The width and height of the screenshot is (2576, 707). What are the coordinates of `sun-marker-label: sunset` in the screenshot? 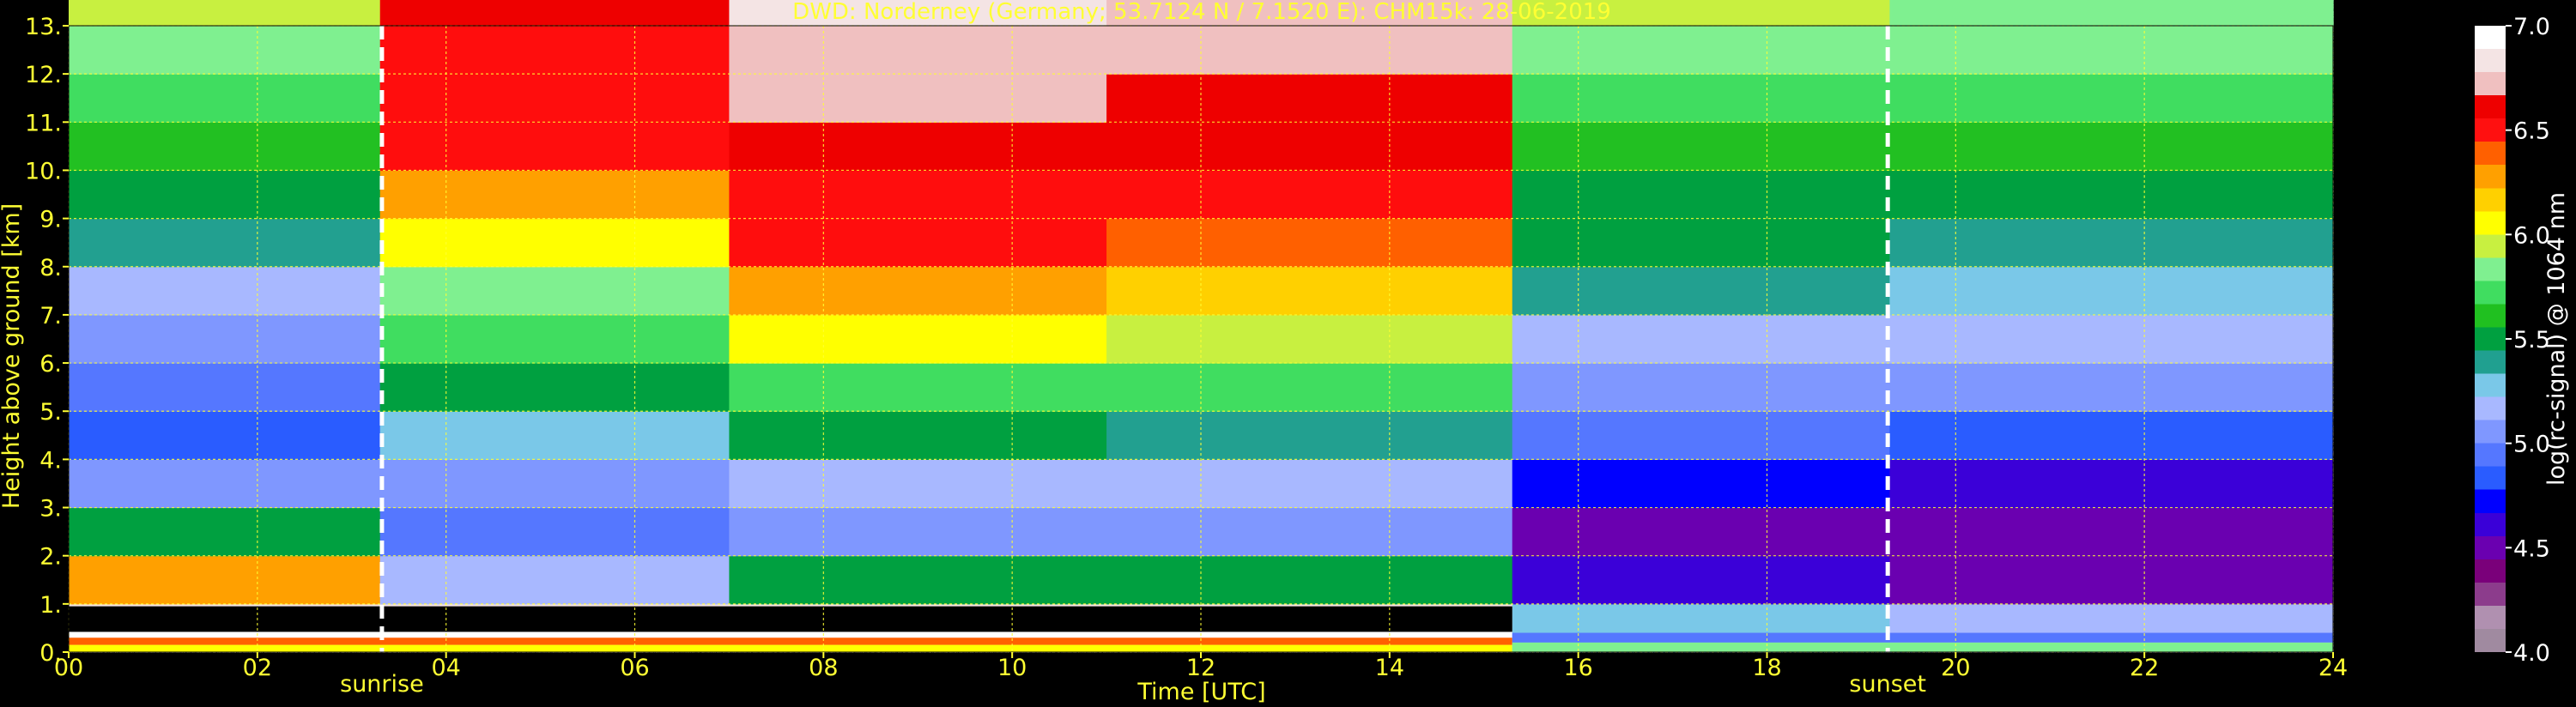 It's located at (1887, 684).